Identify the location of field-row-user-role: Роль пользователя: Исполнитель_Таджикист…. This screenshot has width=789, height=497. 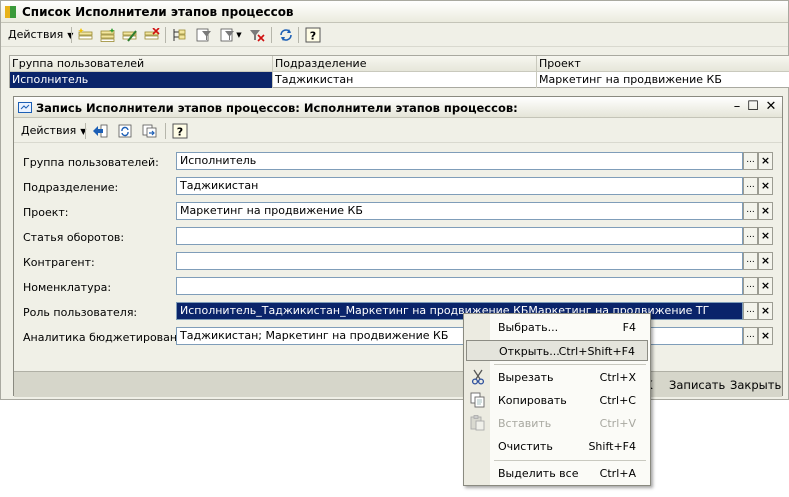
(399, 312).